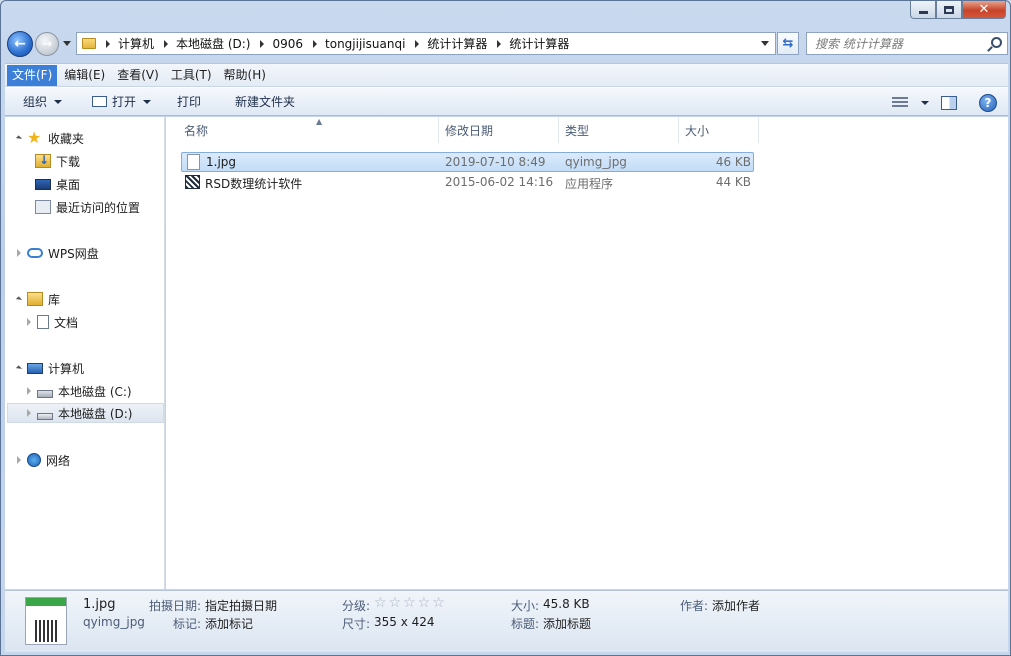 The width and height of the screenshot is (1011, 656). Describe the element at coordinates (54, 299) in the screenshot. I see `tree-label: 库` at that location.